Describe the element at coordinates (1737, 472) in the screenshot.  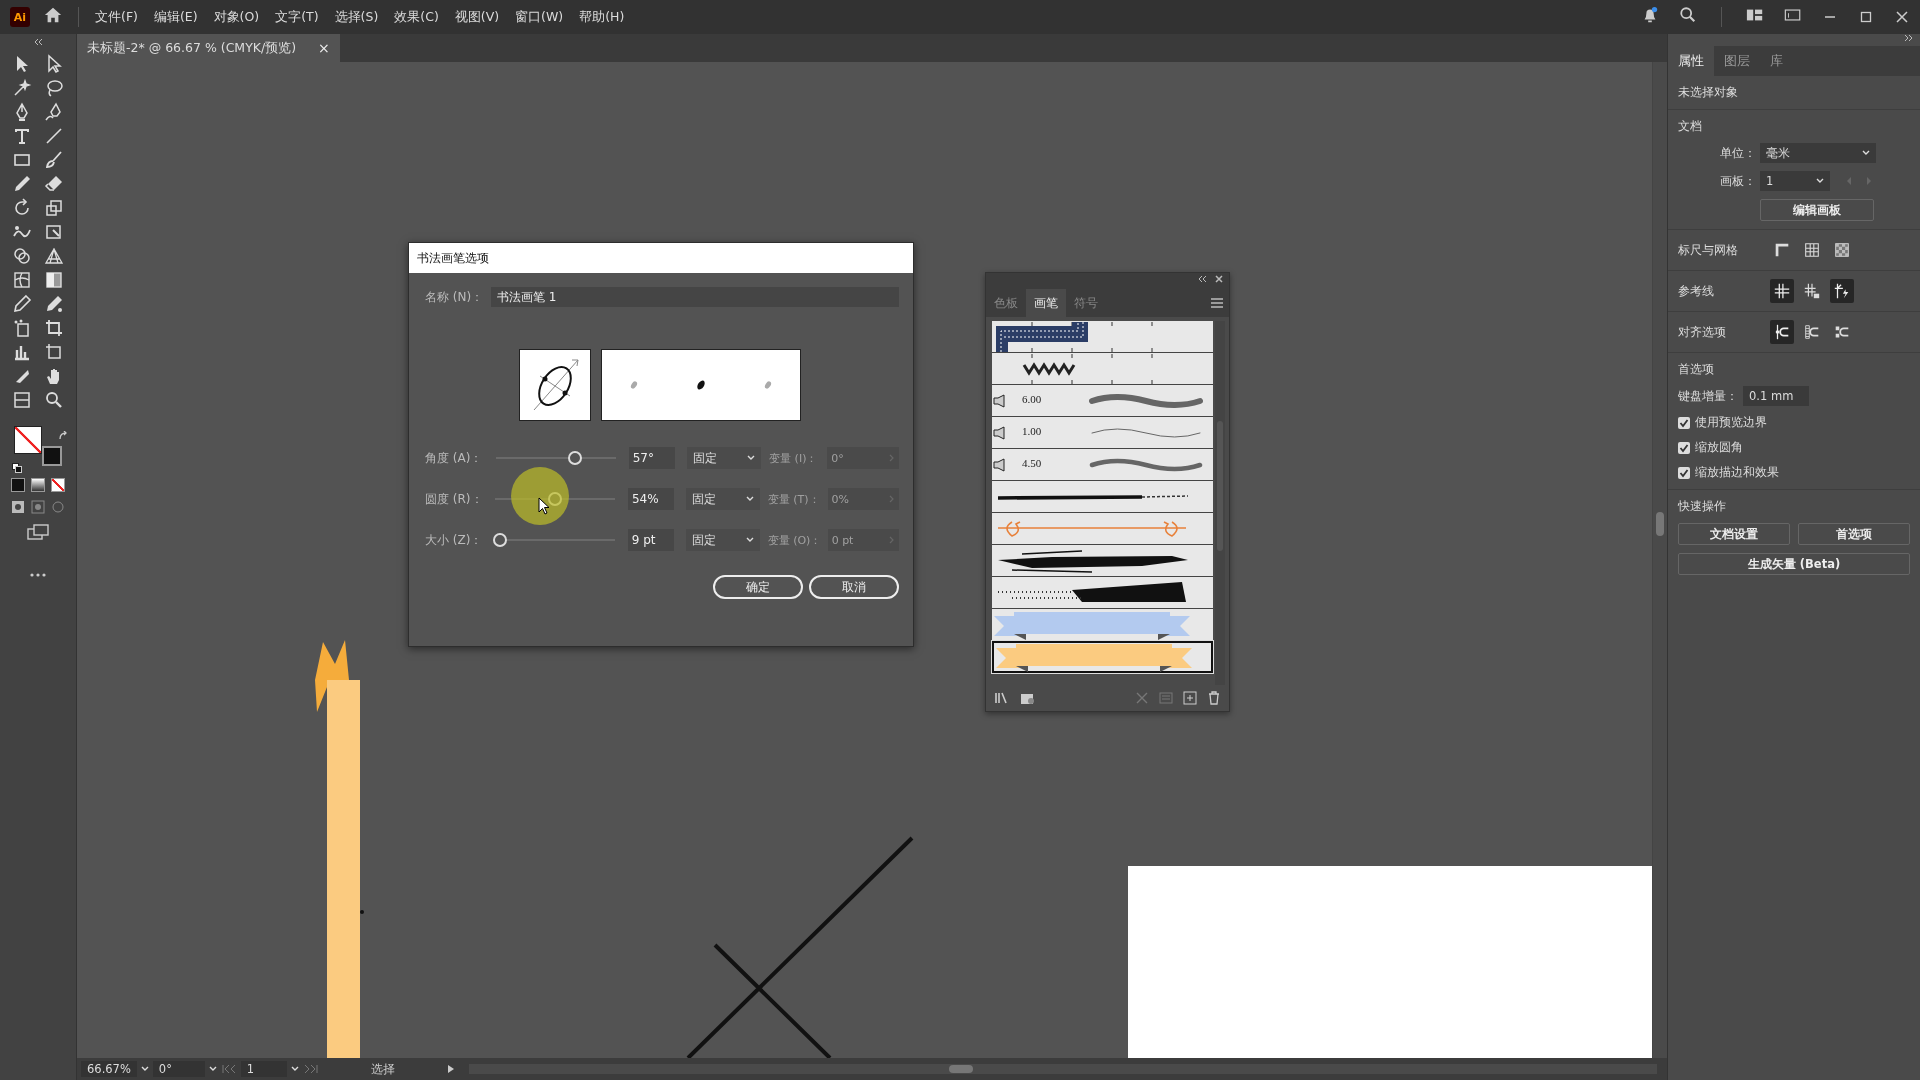
I see `checkbox-label: 缩放描边和效果` at that location.